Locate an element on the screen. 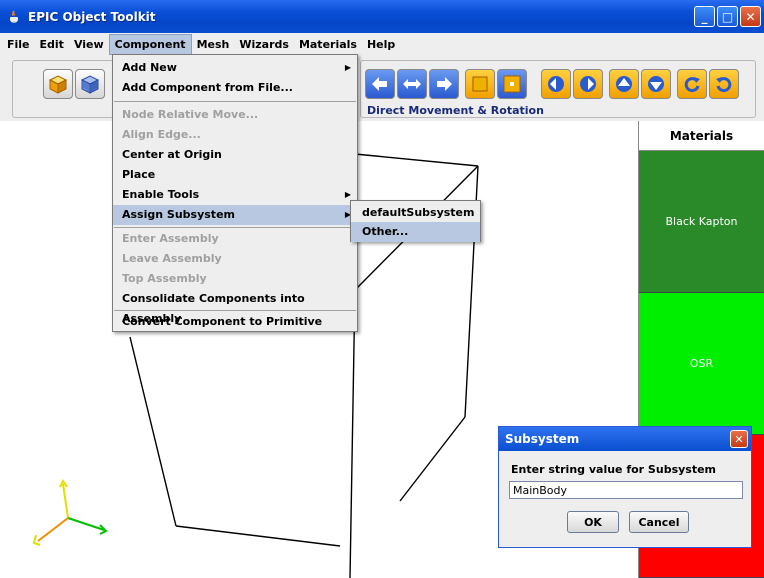 This screenshot has width=764, height=578. arrow-right-icon is located at coordinates (444, 84).